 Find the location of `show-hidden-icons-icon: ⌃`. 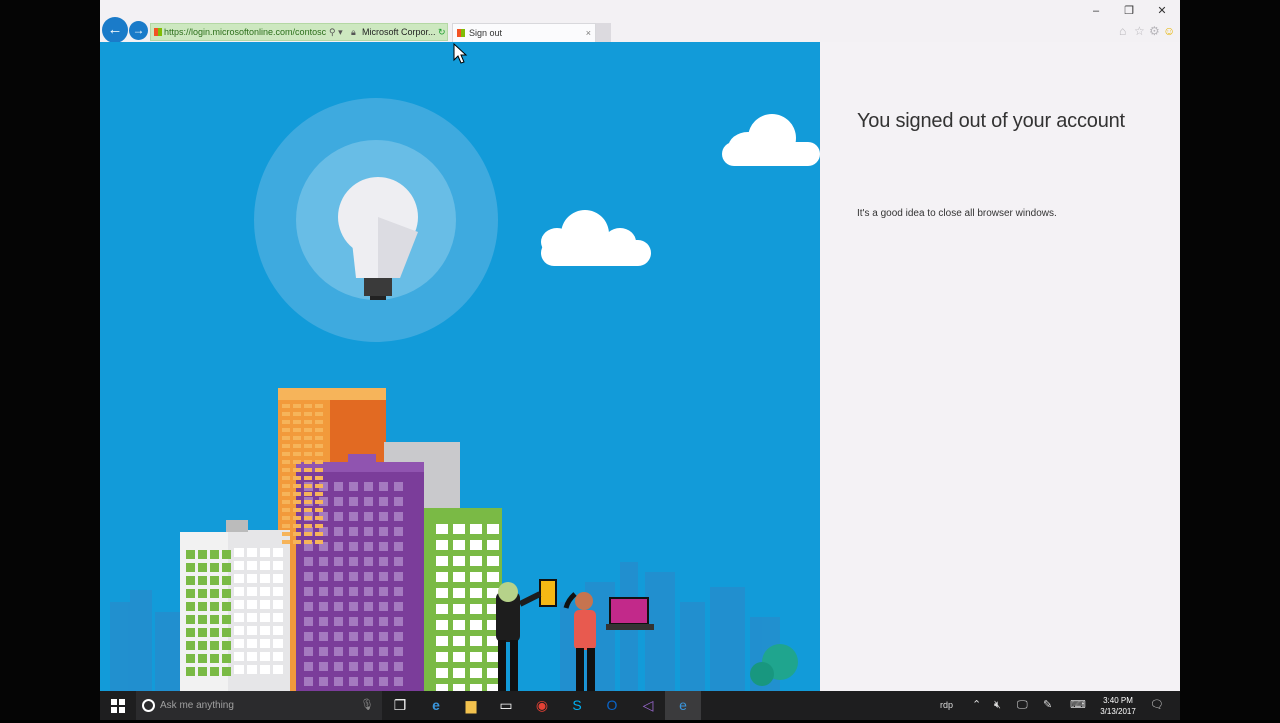

show-hidden-icons-icon: ⌃ is located at coordinates (976, 705).